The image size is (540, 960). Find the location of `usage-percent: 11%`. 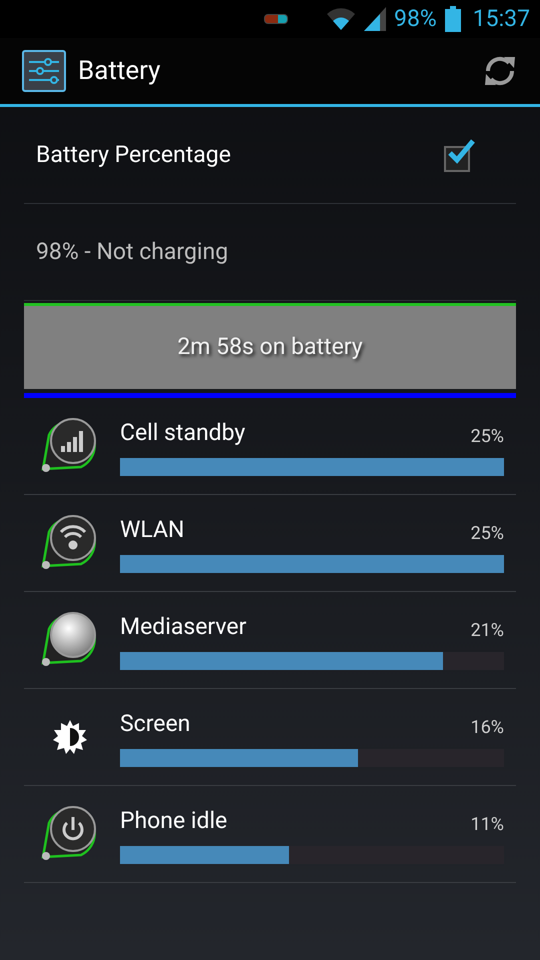

usage-percent: 11% is located at coordinates (487, 825).